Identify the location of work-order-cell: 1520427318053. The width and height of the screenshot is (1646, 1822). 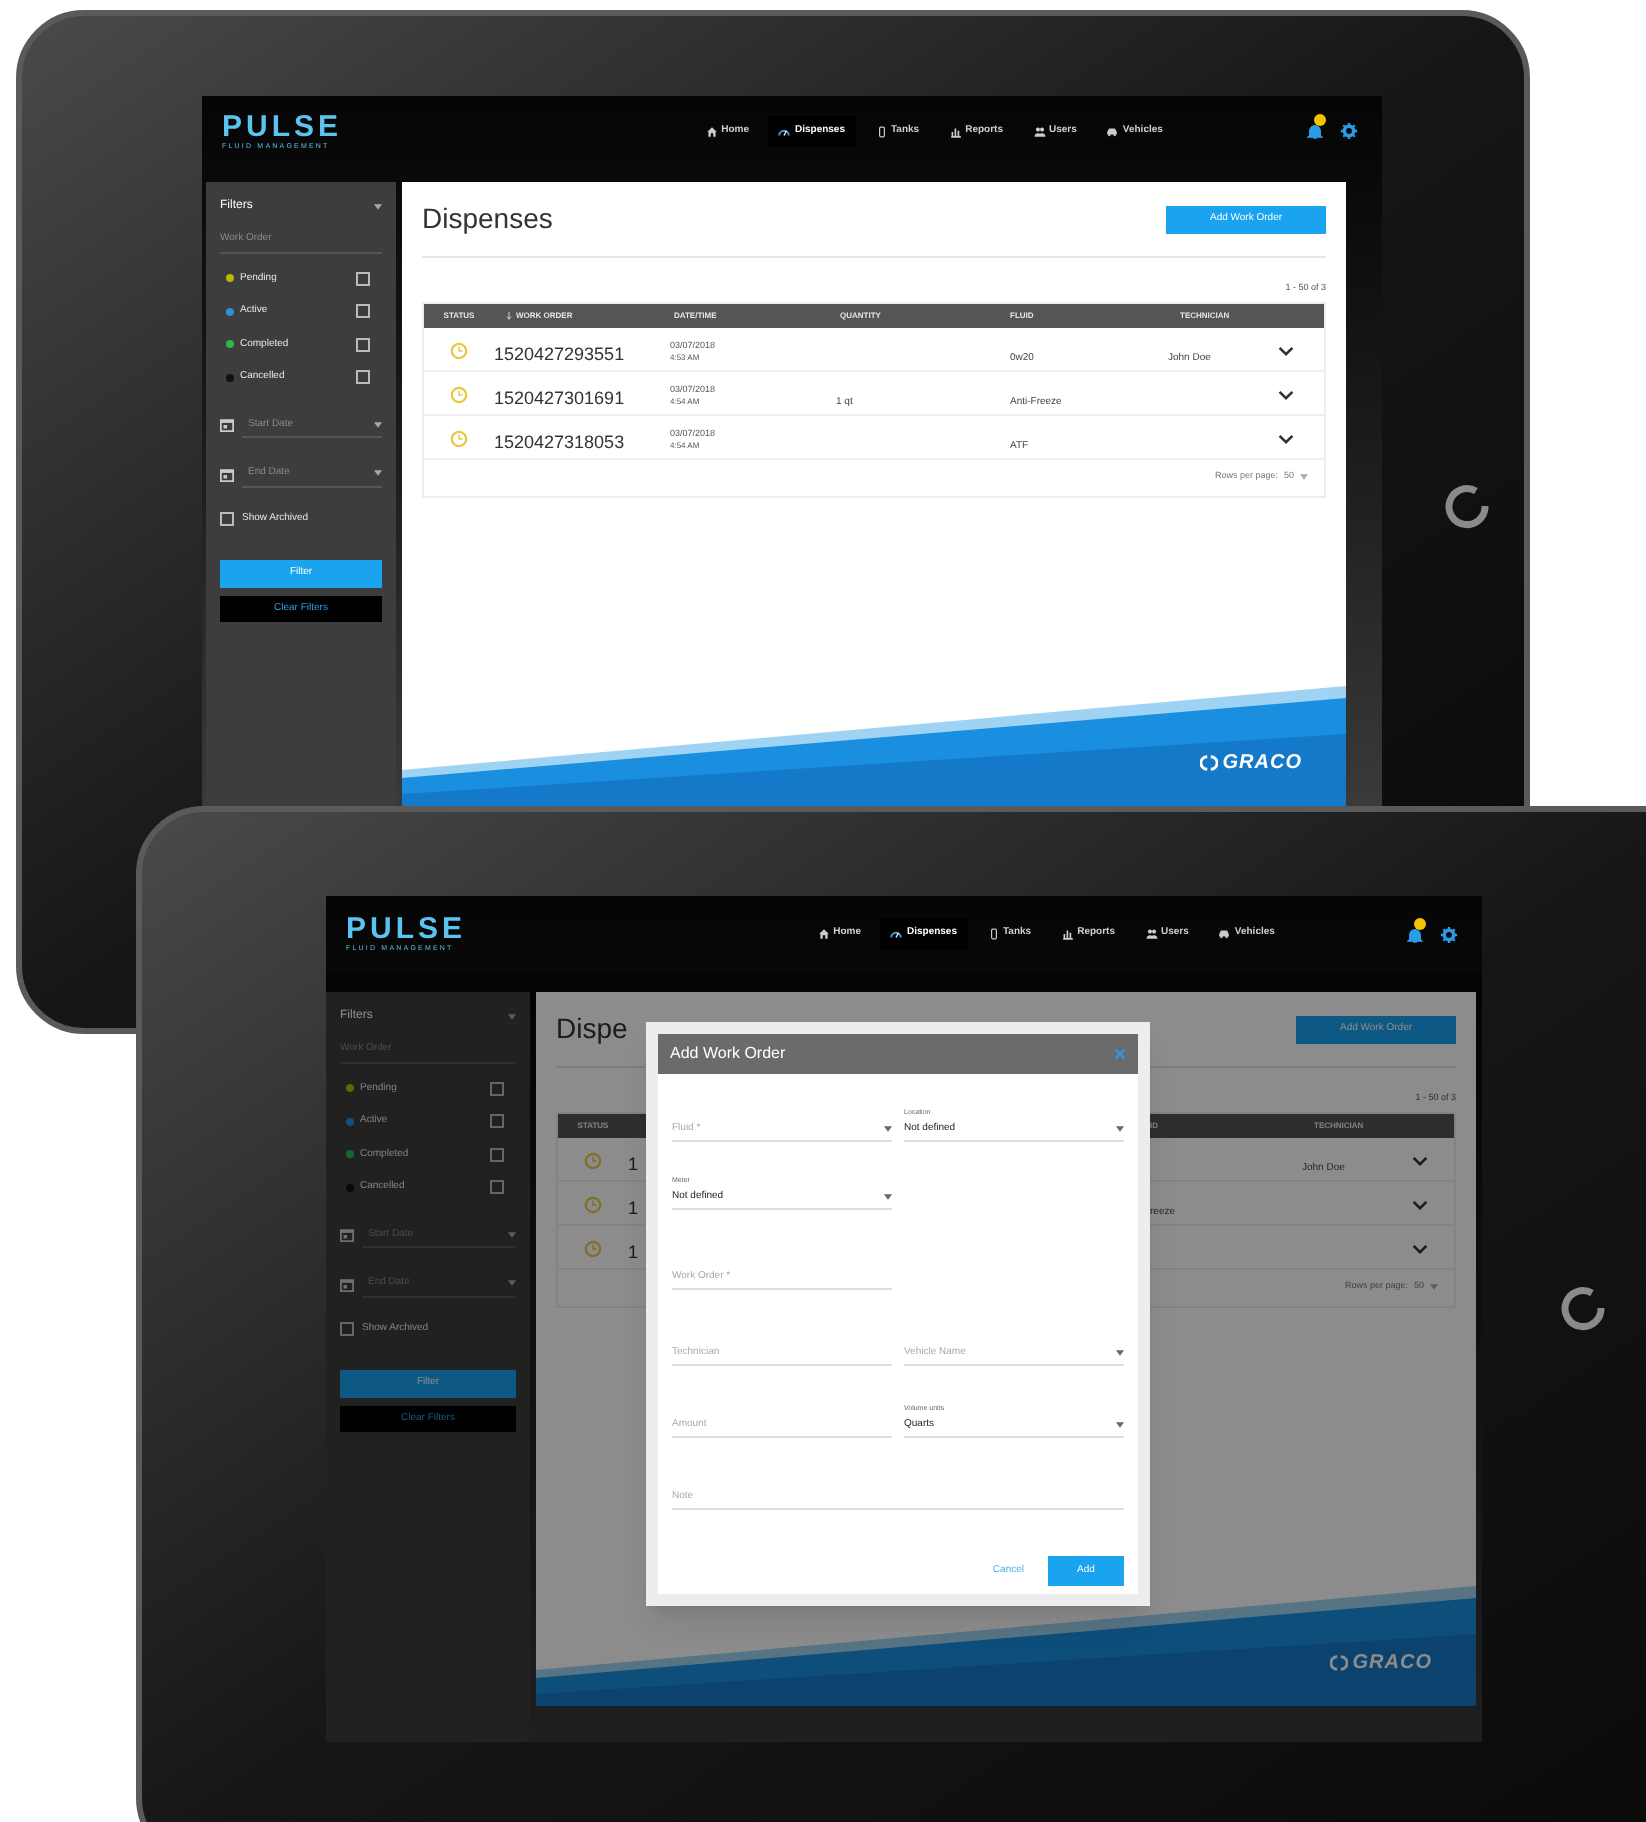
(559, 441).